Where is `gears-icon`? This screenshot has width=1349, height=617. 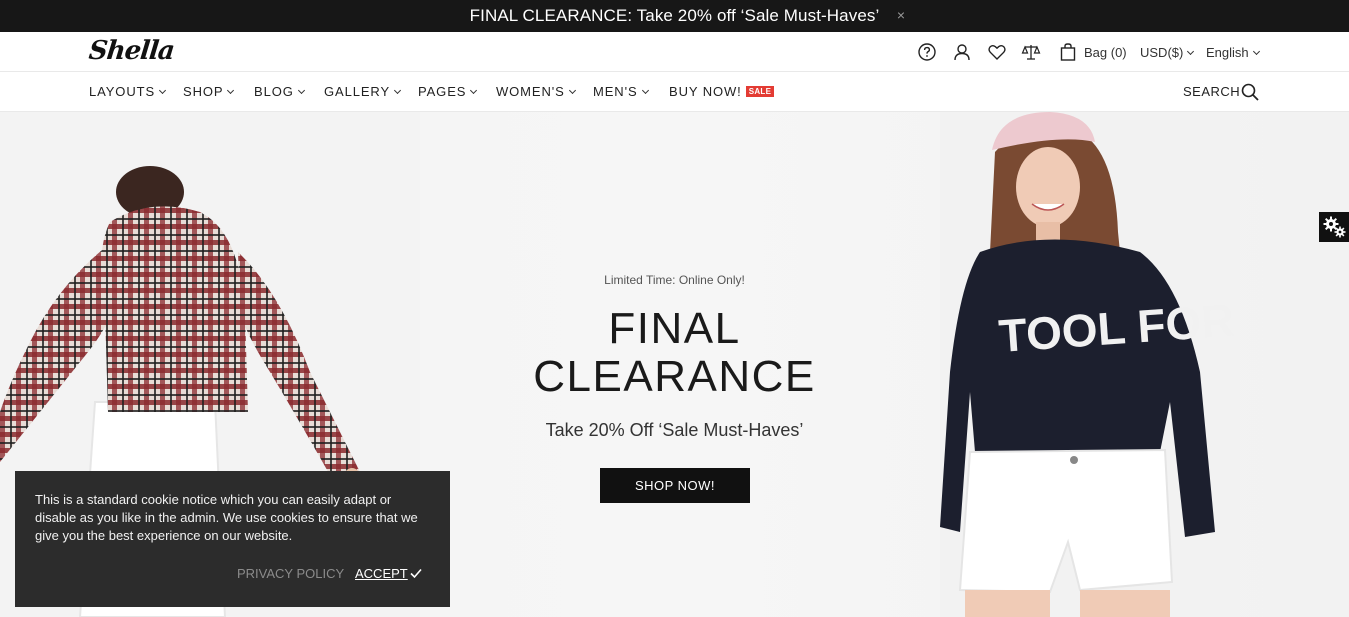 gears-icon is located at coordinates (1334, 227).